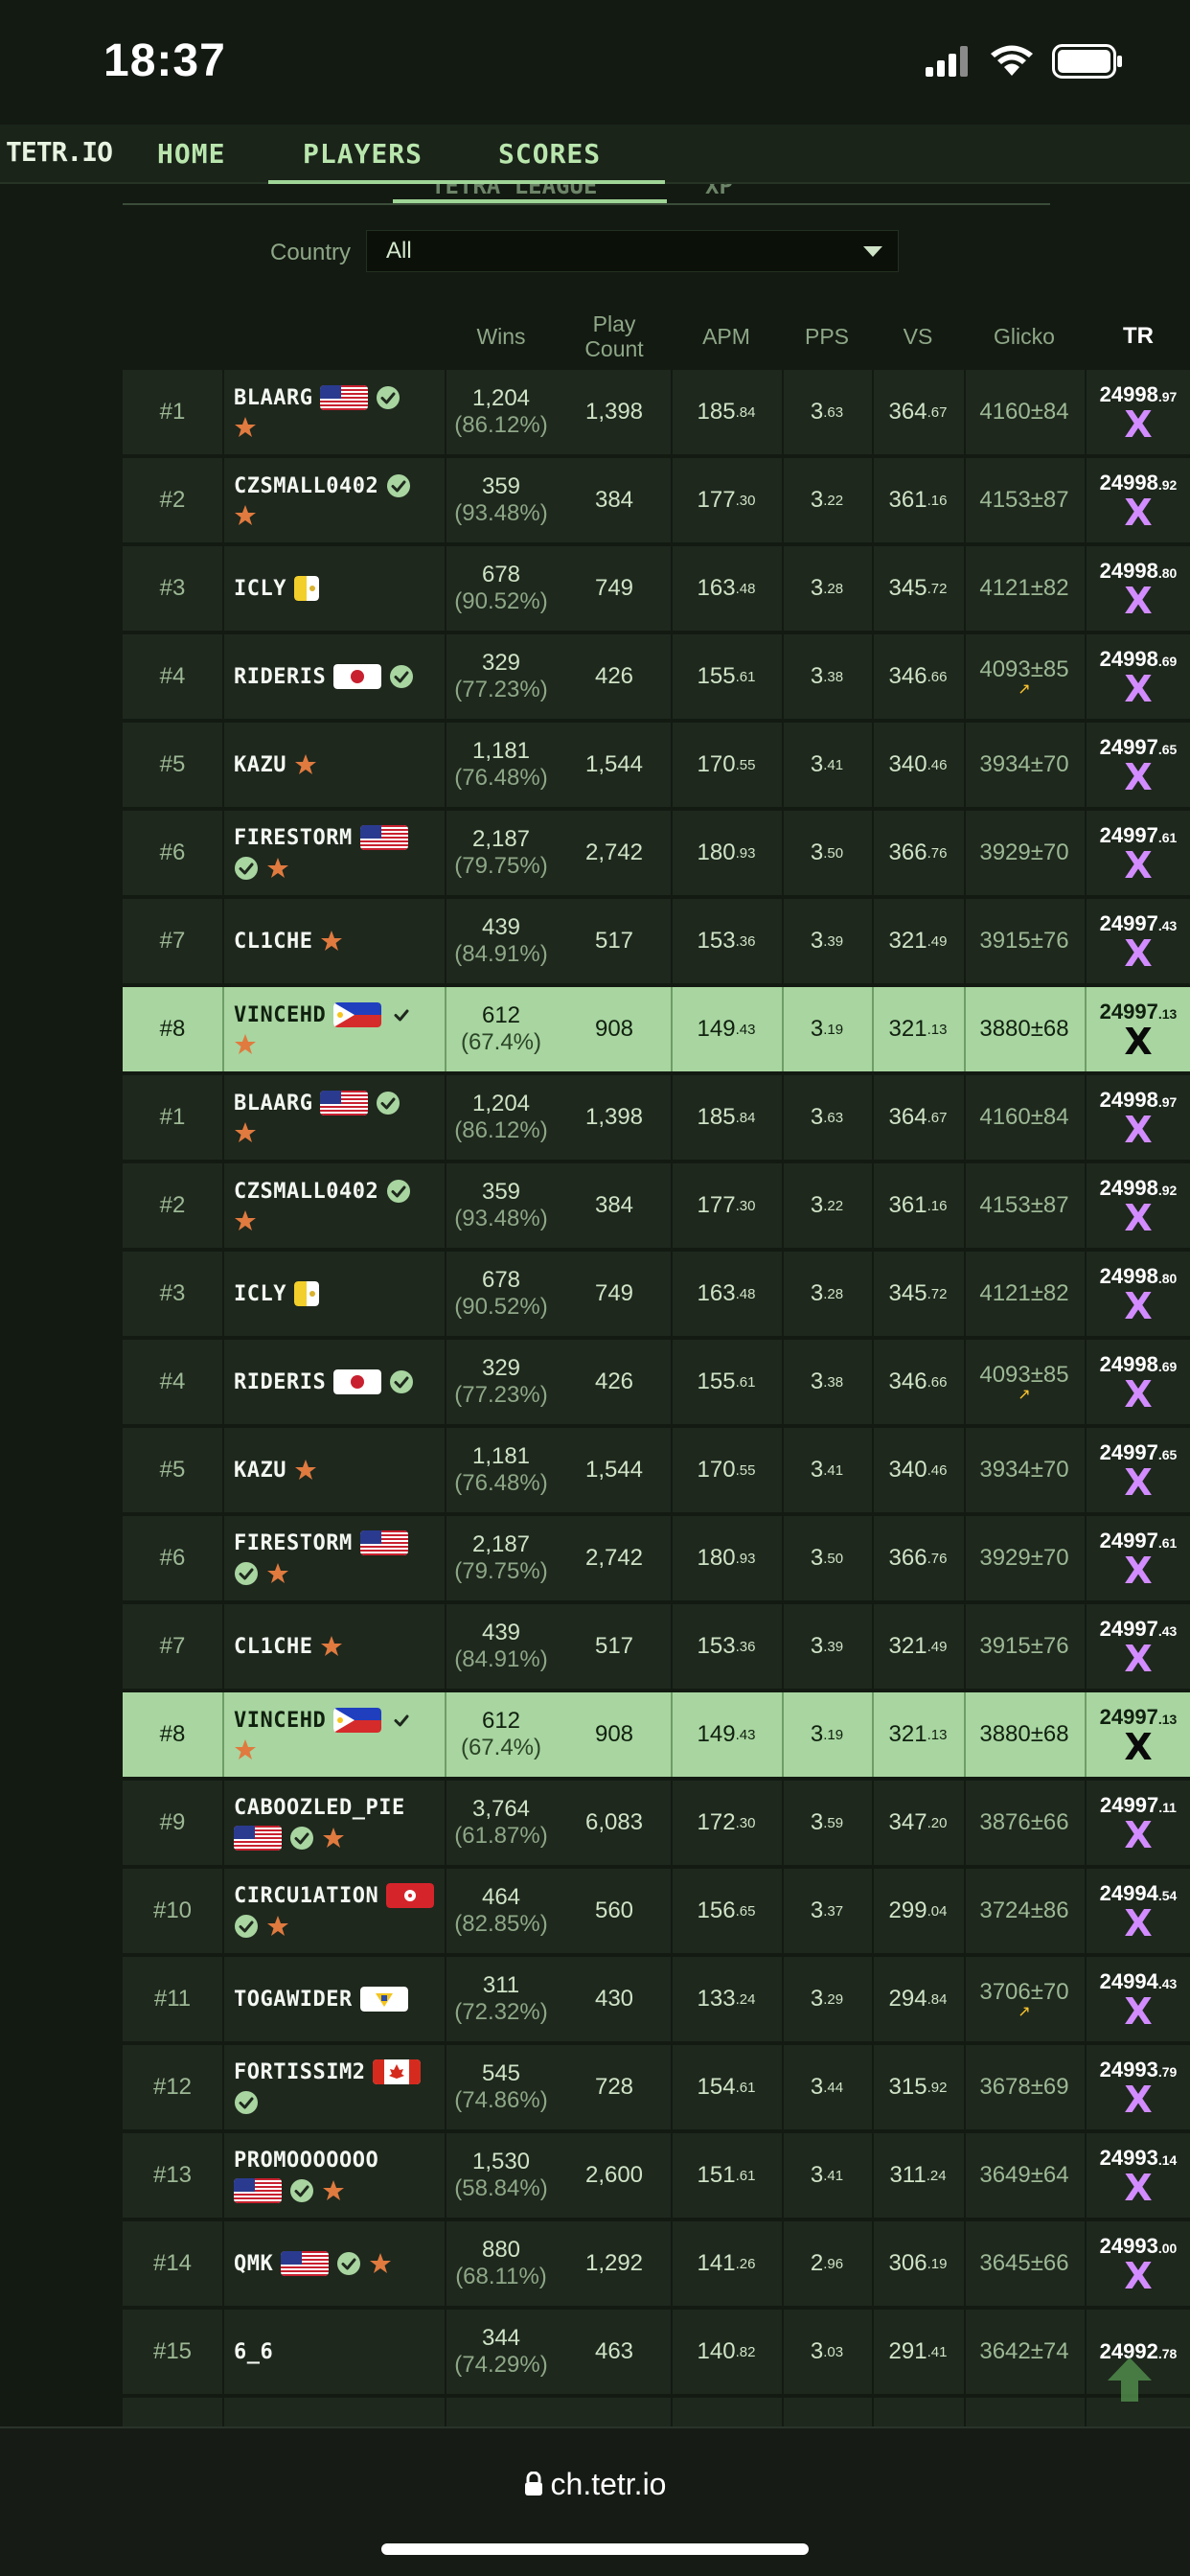 Image resolution: width=1190 pixels, height=2576 pixels. I want to click on player-name: CABOOZLED_PIE, so click(319, 1808).